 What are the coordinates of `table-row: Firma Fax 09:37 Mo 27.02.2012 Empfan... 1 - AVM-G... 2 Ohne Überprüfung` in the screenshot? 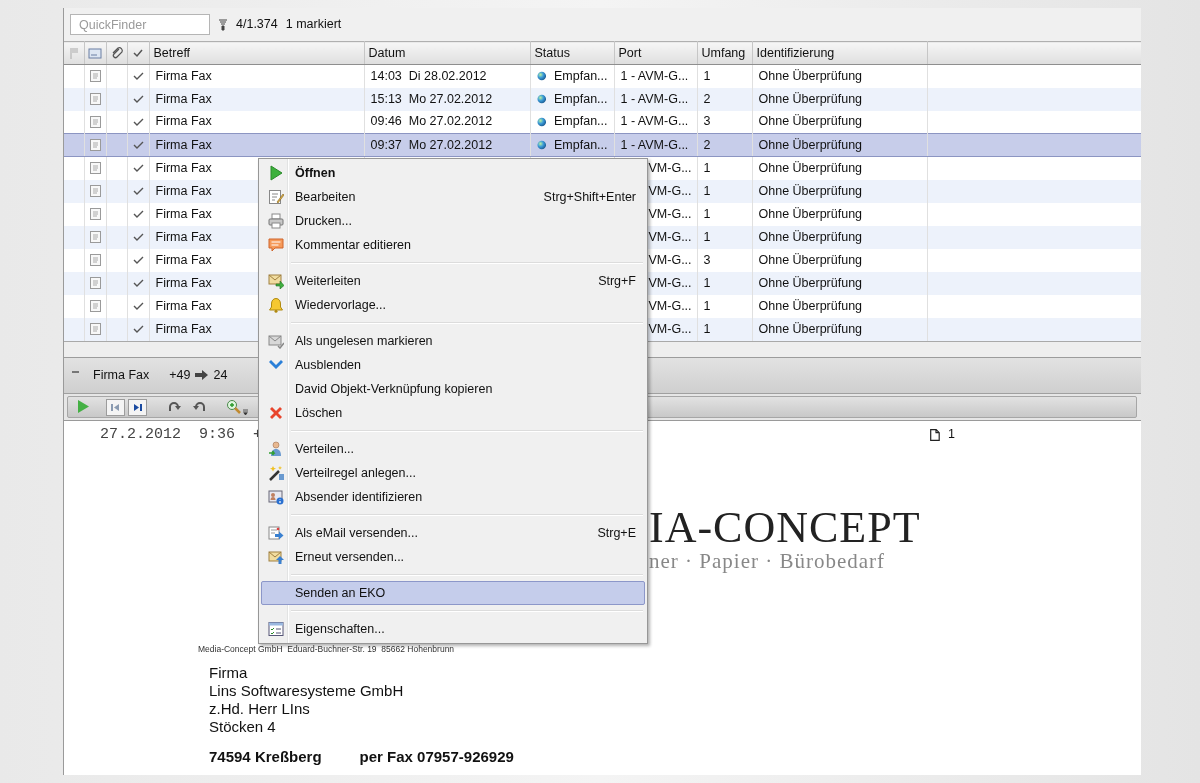 It's located at (602, 145).